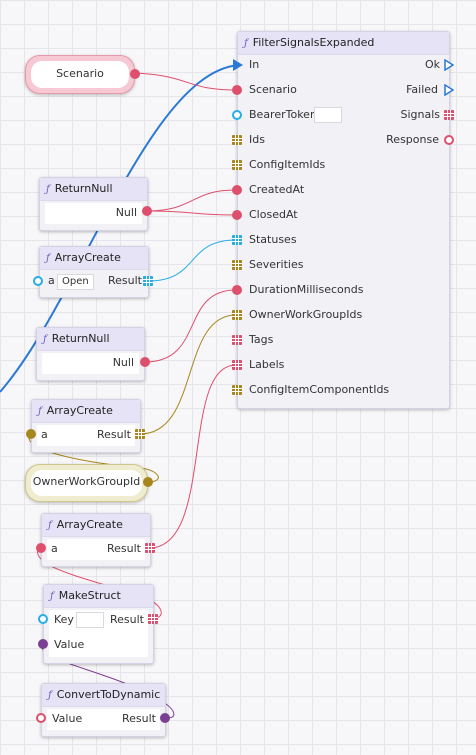  I want to click on input-tags-label: Tags, so click(261, 339).